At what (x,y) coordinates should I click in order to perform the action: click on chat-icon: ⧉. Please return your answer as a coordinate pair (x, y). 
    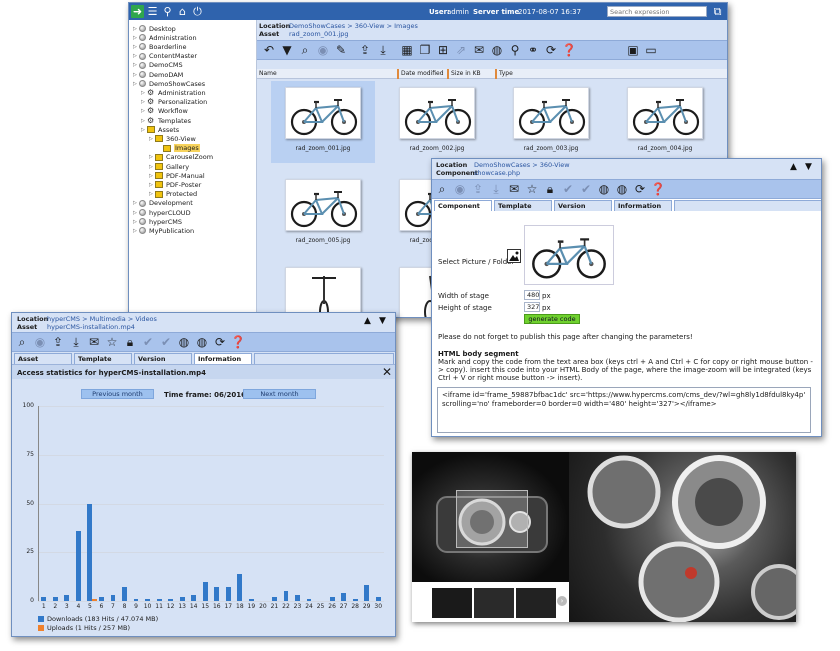
    Looking at the image, I should click on (717, 11).